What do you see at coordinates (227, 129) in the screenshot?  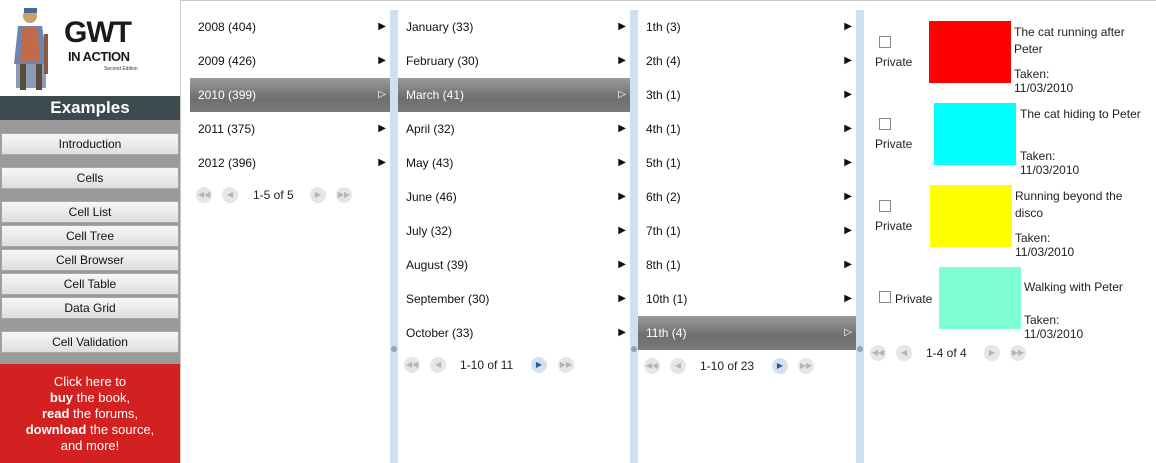 I see `year-item-label: 2011 (375)` at bounding box center [227, 129].